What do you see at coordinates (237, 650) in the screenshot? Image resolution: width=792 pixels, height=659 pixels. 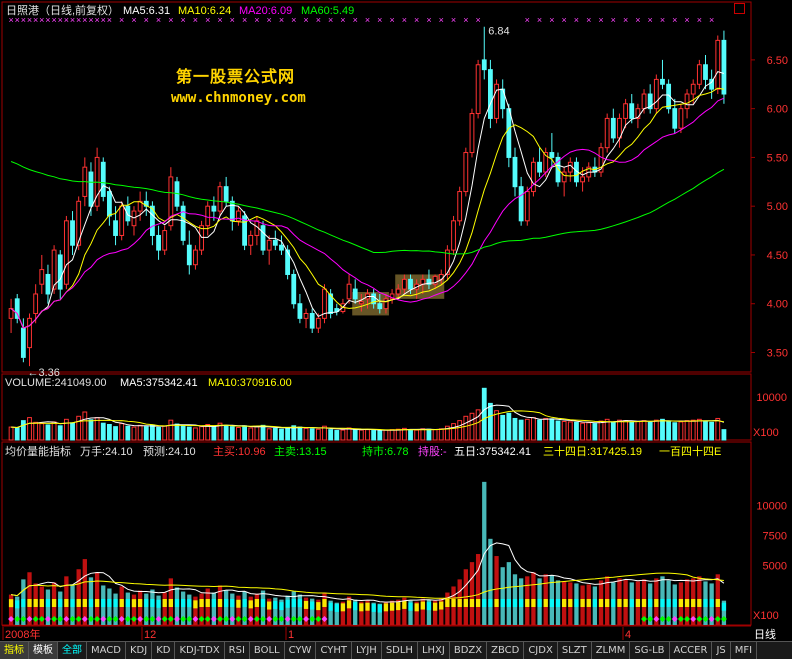 I see `tab-7: RSI` at bounding box center [237, 650].